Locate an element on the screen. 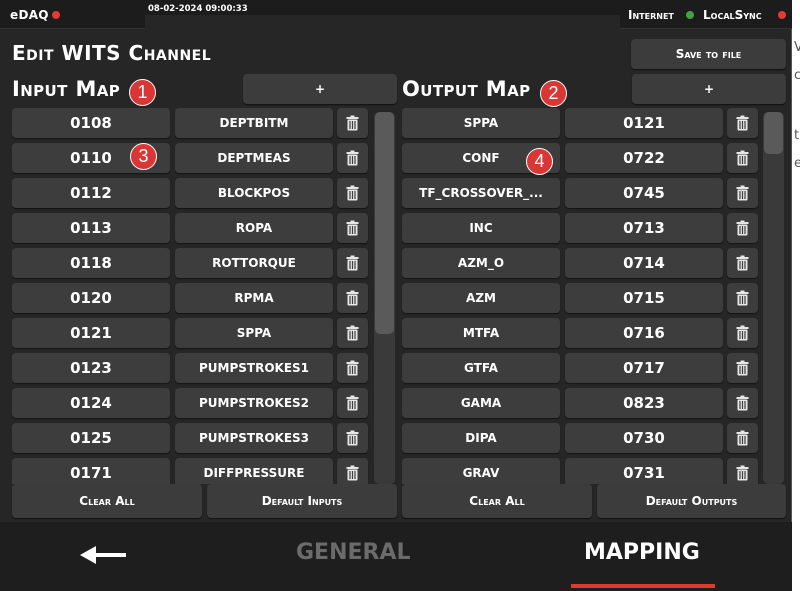  output_map-row: INC 0713 is located at coordinates (594, 228).